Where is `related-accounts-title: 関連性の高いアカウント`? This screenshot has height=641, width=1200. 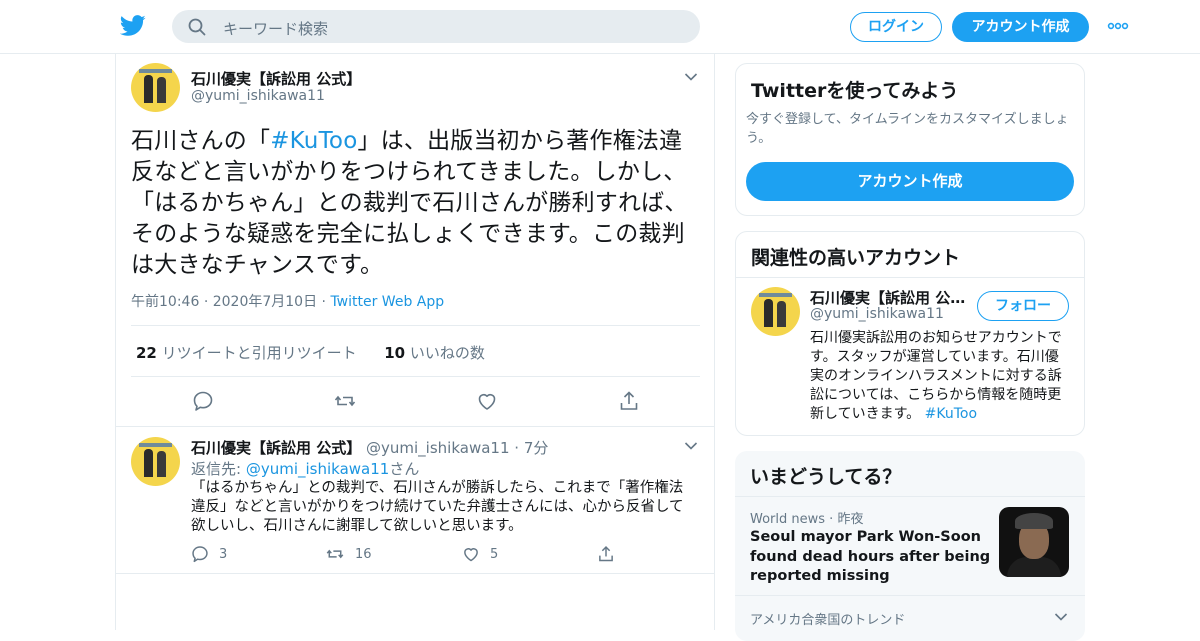
related-accounts-title: 関連性の高いアカウント is located at coordinates (856, 258).